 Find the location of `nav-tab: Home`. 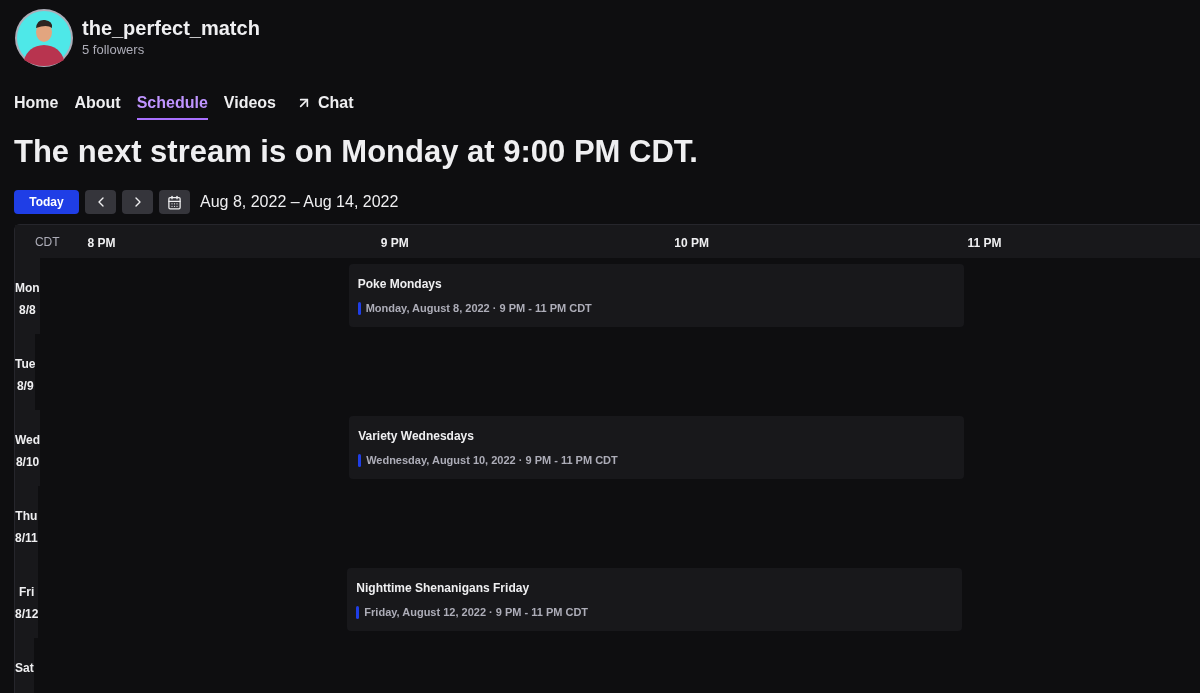

nav-tab: Home is located at coordinates (36, 105).